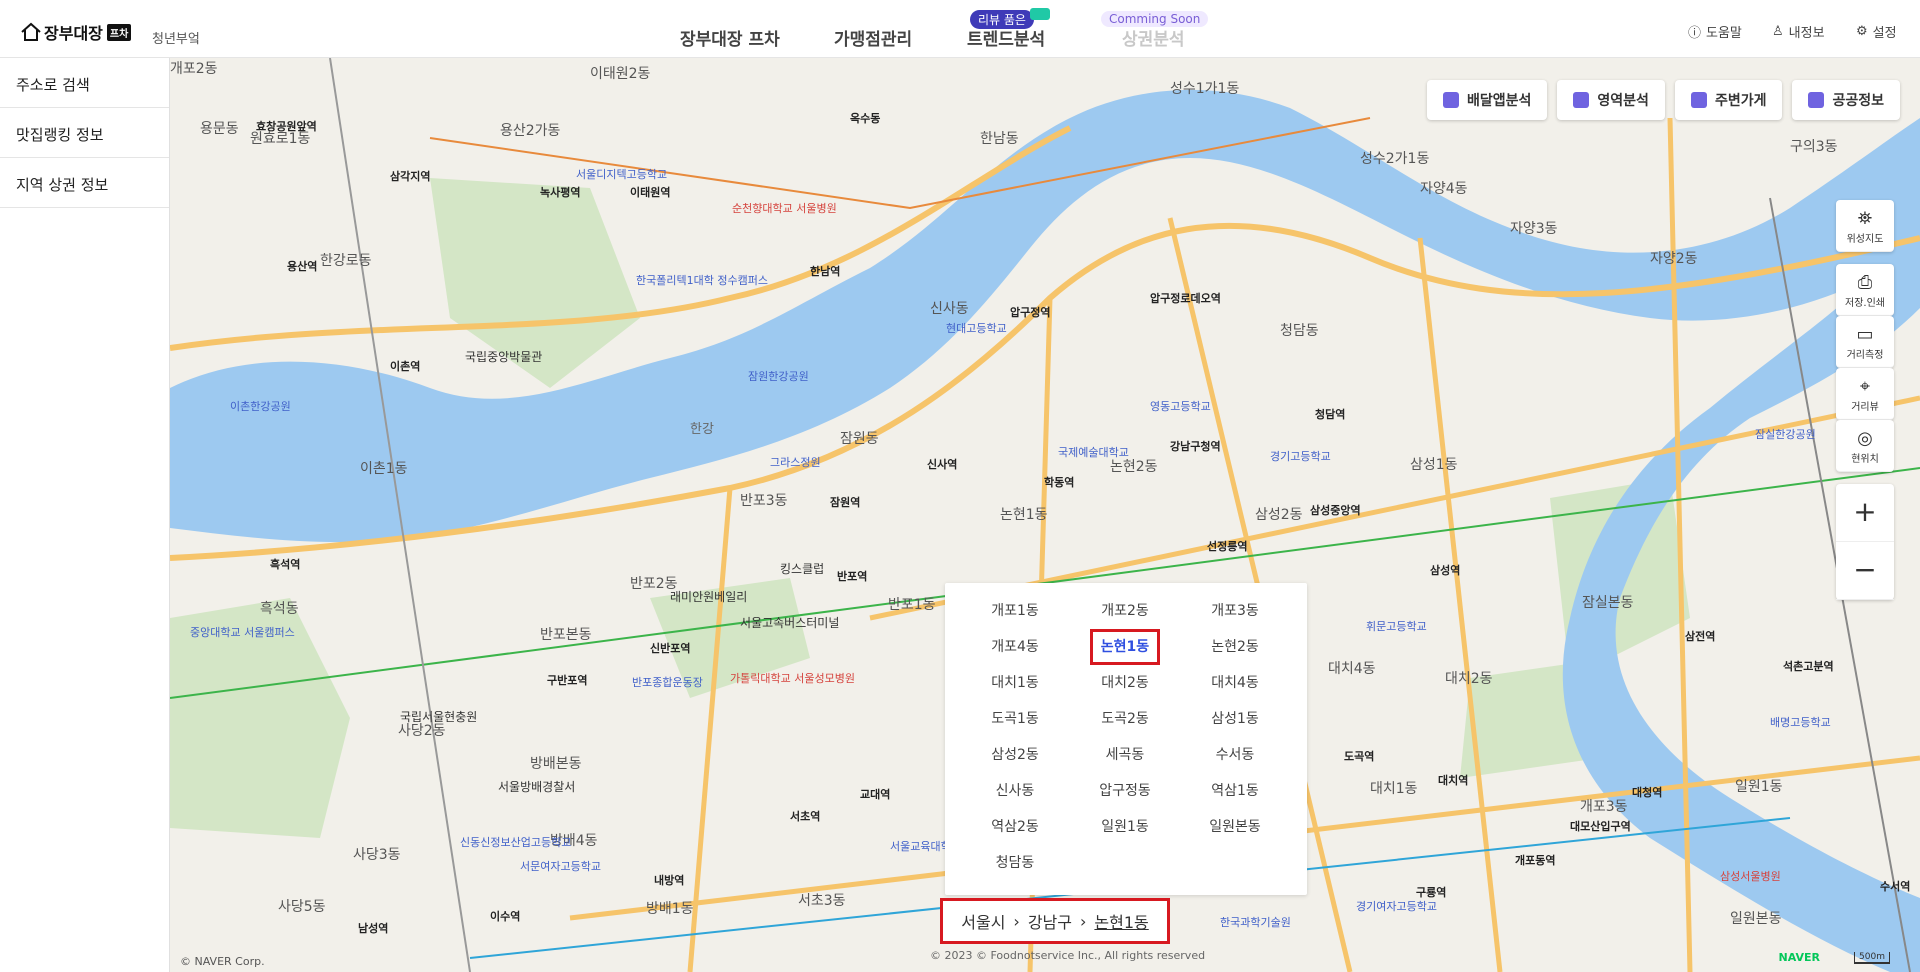 The width and height of the screenshot is (1920, 972). What do you see at coordinates (384, 469) in the screenshot?
I see `map-label-ichon1: 이촌1동` at bounding box center [384, 469].